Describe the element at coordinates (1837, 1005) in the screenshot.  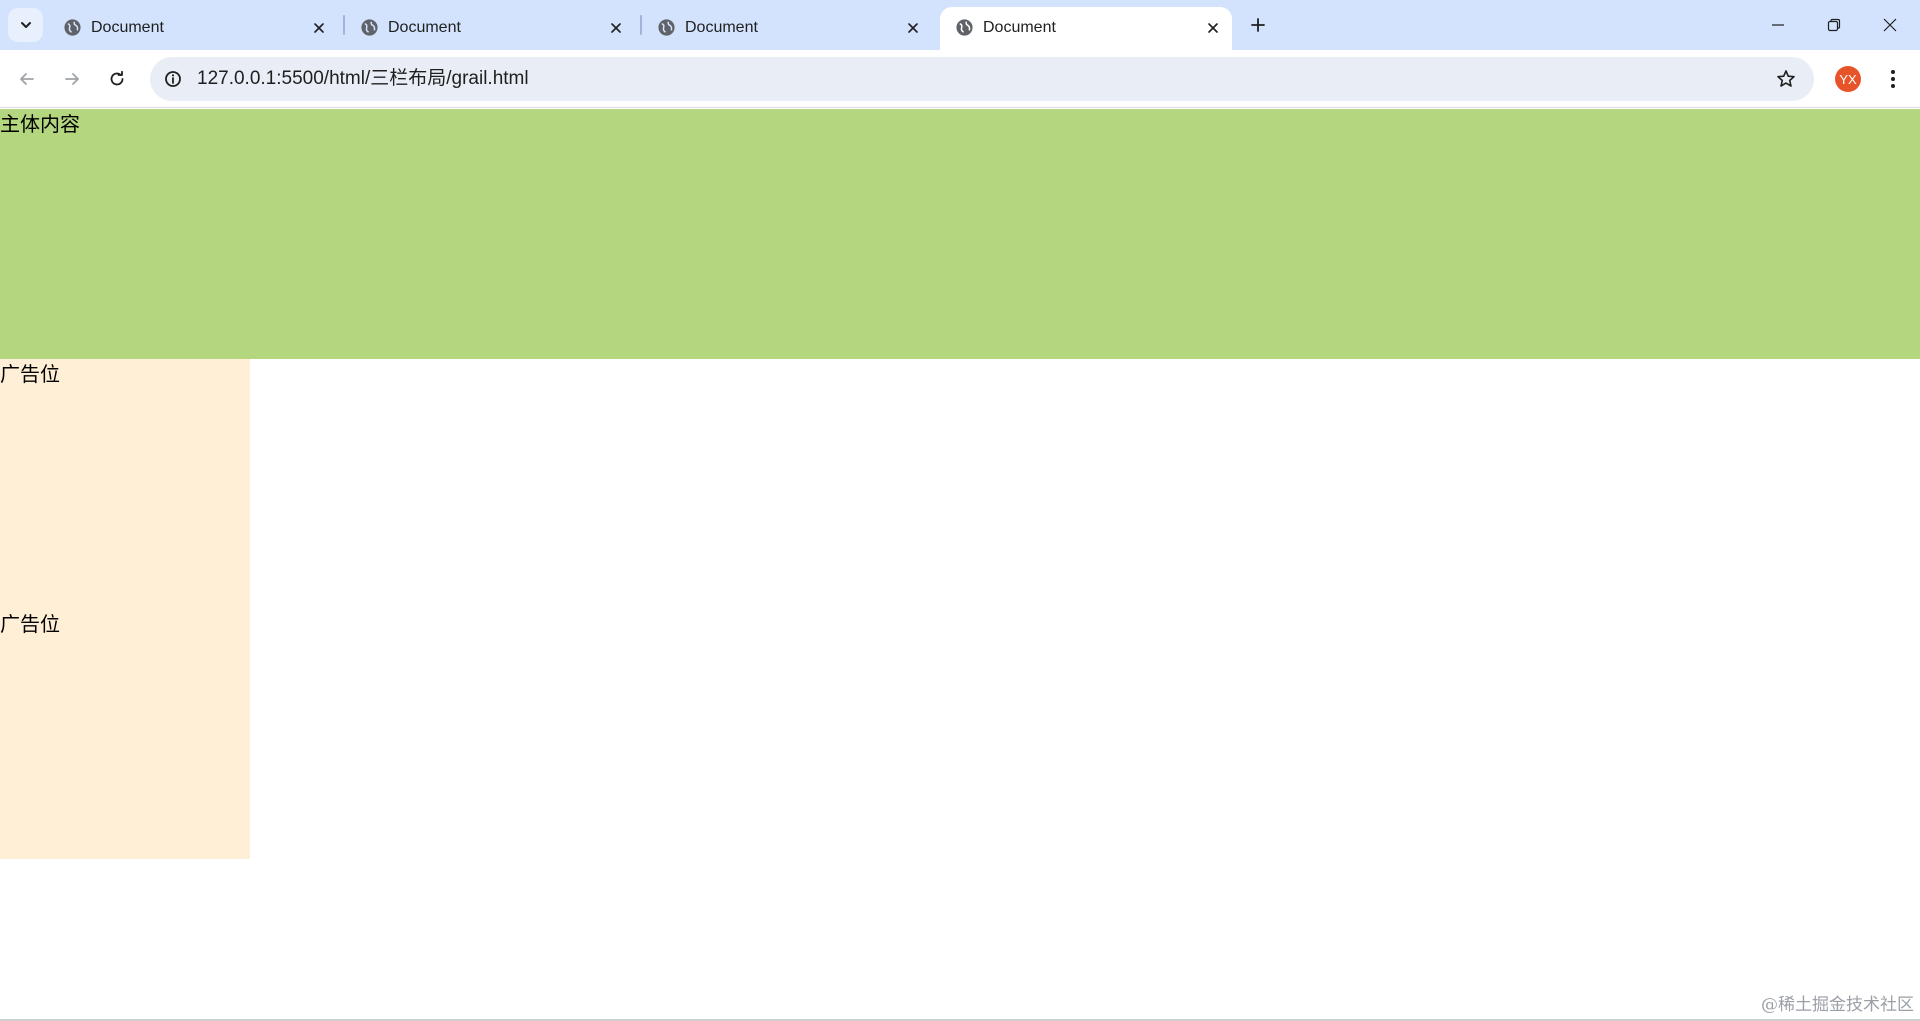
I see `watermark: @稀土掘金技术社区` at that location.